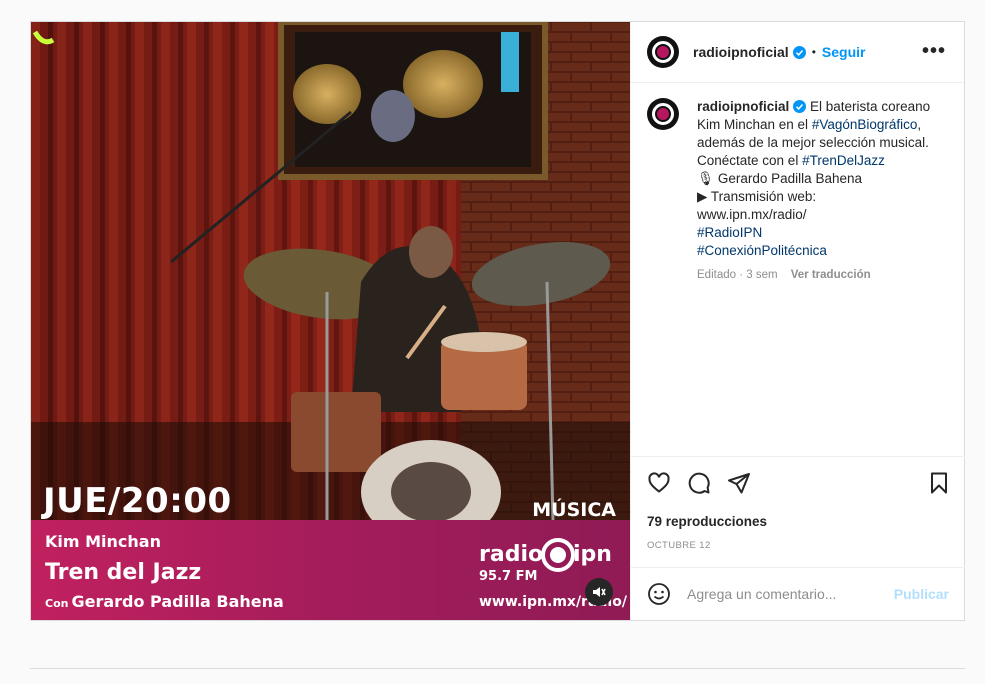  What do you see at coordinates (558, 555) in the screenshot?
I see `logo-ring-icon` at bounding box center [558, 555].